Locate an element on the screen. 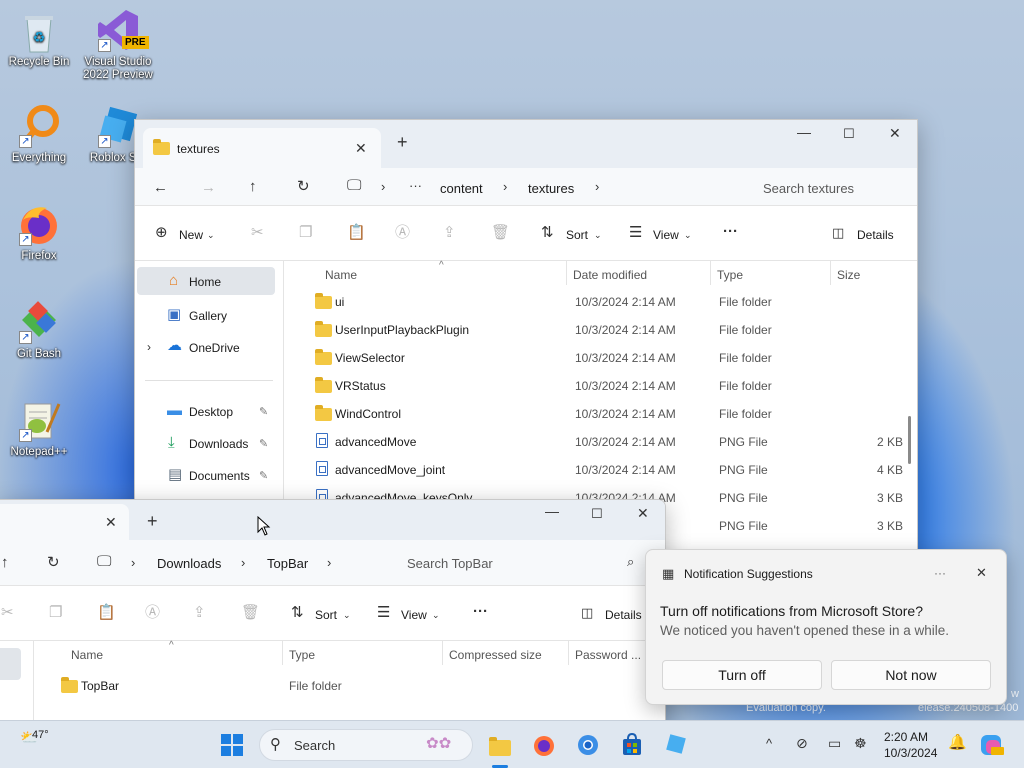 The height and width of the screenshot is (768, 1024). pane-splitter is located at coordinates (33, 684).